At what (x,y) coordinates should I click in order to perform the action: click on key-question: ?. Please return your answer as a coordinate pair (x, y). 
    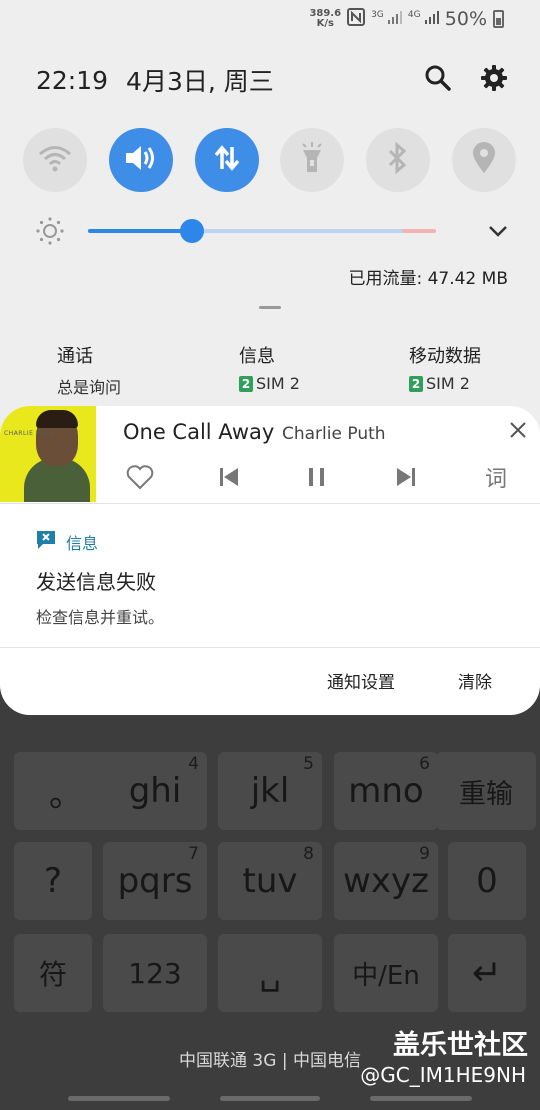
    Looking at the image, I should click on (53, 881).